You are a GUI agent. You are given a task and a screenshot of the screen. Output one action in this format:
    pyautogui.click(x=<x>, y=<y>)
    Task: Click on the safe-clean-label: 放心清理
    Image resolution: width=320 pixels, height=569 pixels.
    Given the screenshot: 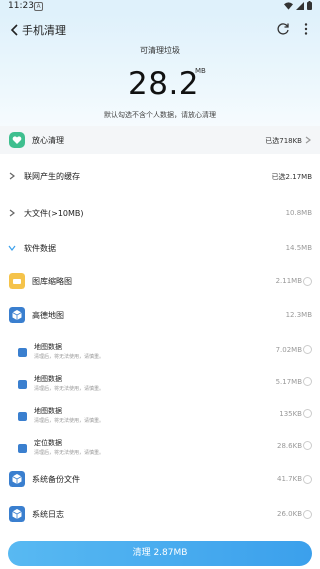 What is the action you would take?
    pyautogui.click(x=48, y=140)
    